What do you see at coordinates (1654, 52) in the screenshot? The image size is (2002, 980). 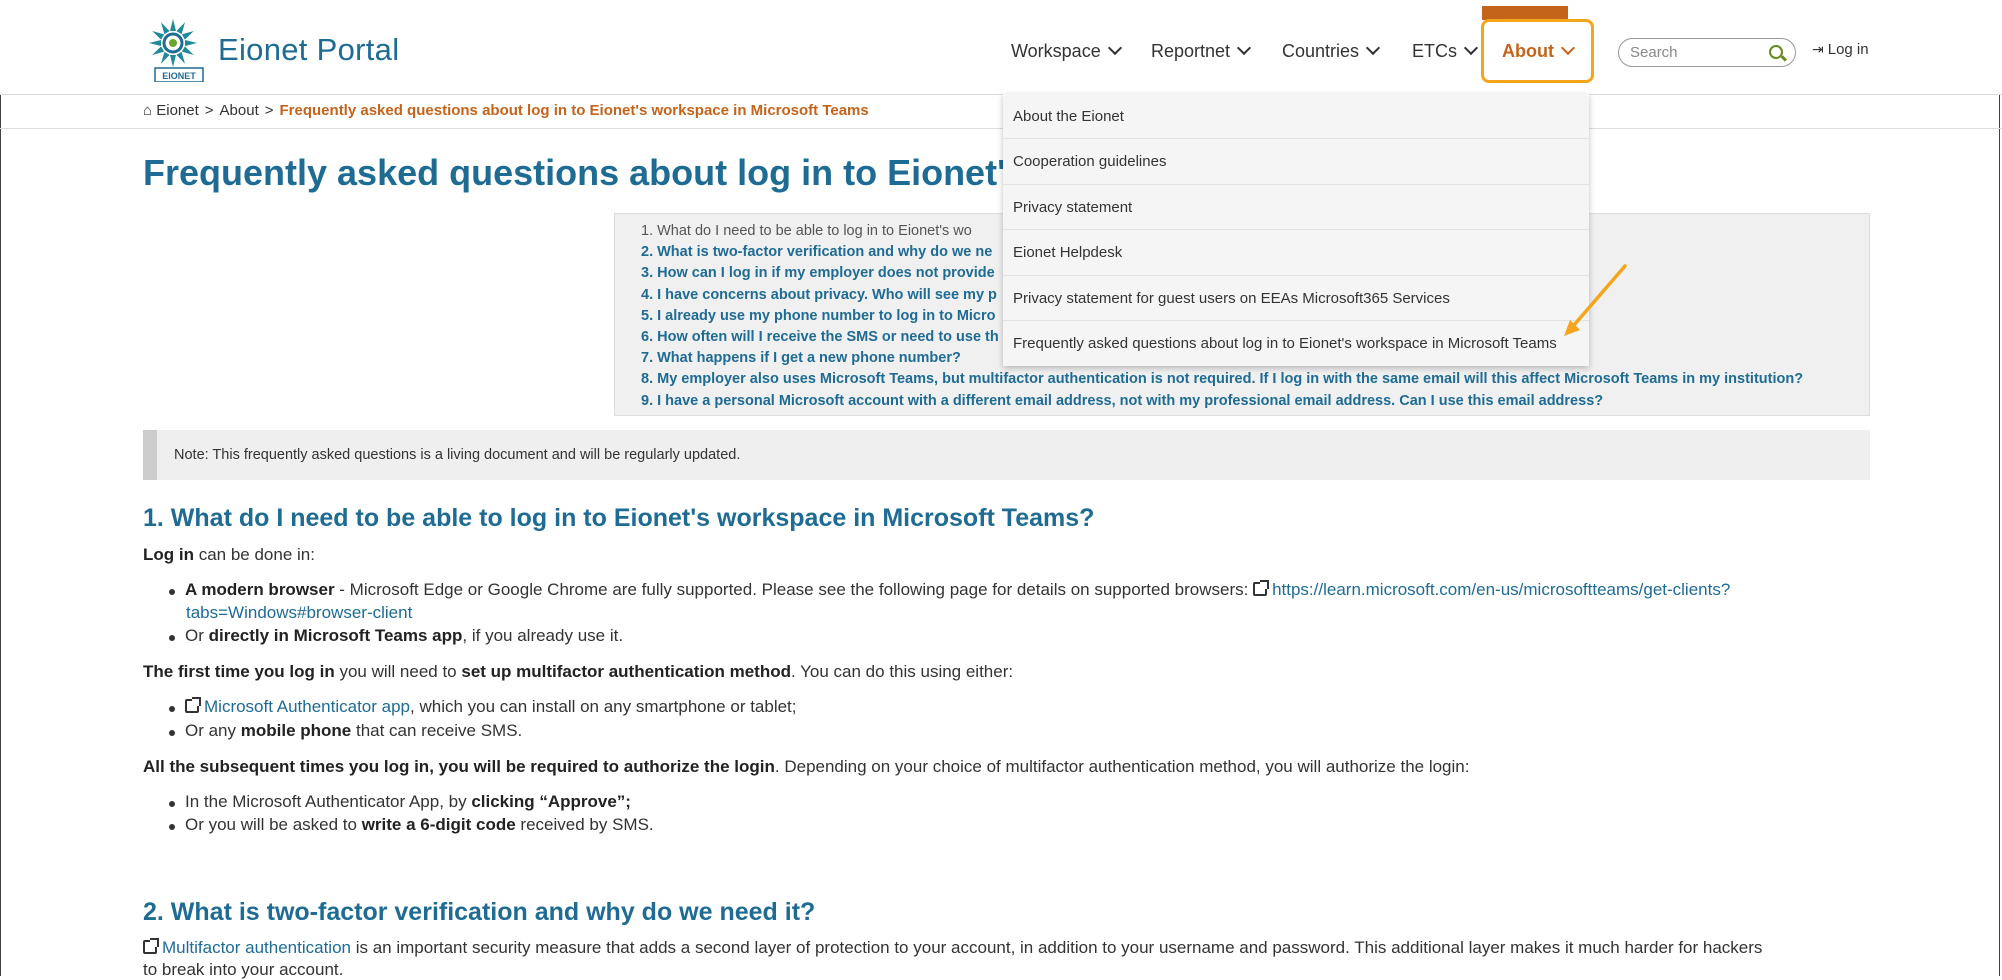 I see `search-placeholder: Search` at bounding box center [1654, 52].